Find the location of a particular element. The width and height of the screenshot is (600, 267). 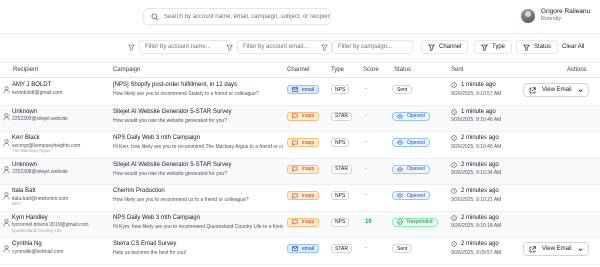

column-header-type: Type is located at coordinates (337, 70).